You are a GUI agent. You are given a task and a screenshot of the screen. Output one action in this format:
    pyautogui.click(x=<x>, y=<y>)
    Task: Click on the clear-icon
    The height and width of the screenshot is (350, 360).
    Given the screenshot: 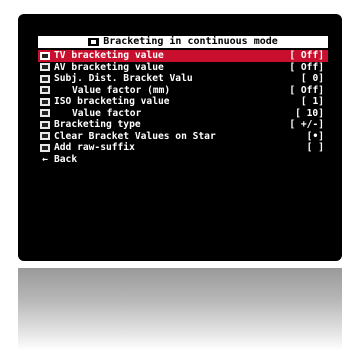 What is the action you would take?
    pyautogui.click(x=45, y=136)
    